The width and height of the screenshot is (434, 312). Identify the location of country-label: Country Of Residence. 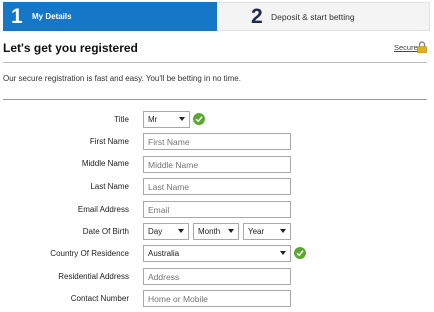
(89, 253).